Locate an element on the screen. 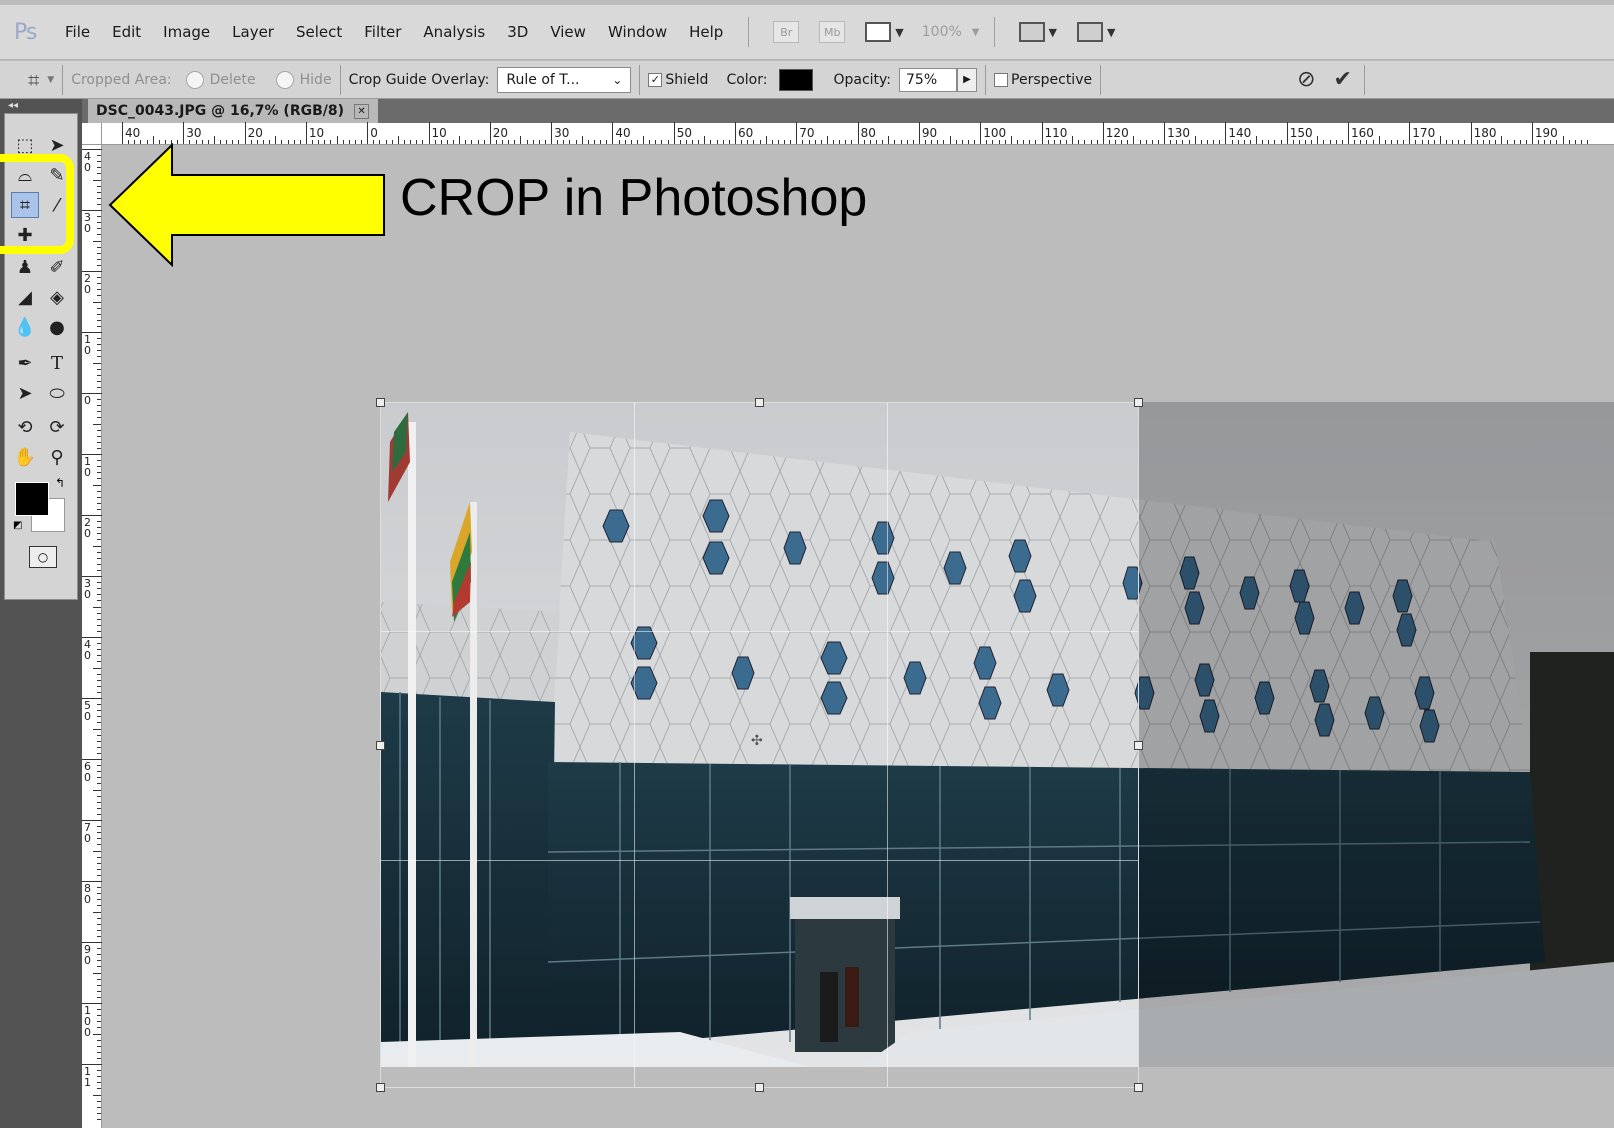 The height and width of the screenshot is (1128, 1614). perspective-checkbox-group: Perspective is located at coordinates (1043, 80).